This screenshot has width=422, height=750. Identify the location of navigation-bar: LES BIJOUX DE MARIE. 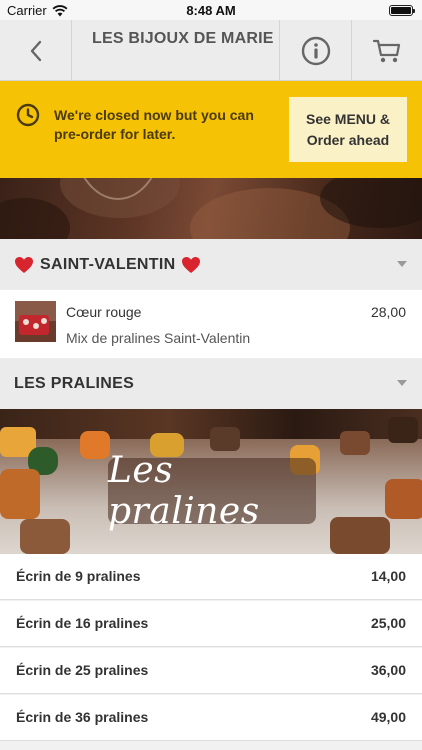
(211, 50).